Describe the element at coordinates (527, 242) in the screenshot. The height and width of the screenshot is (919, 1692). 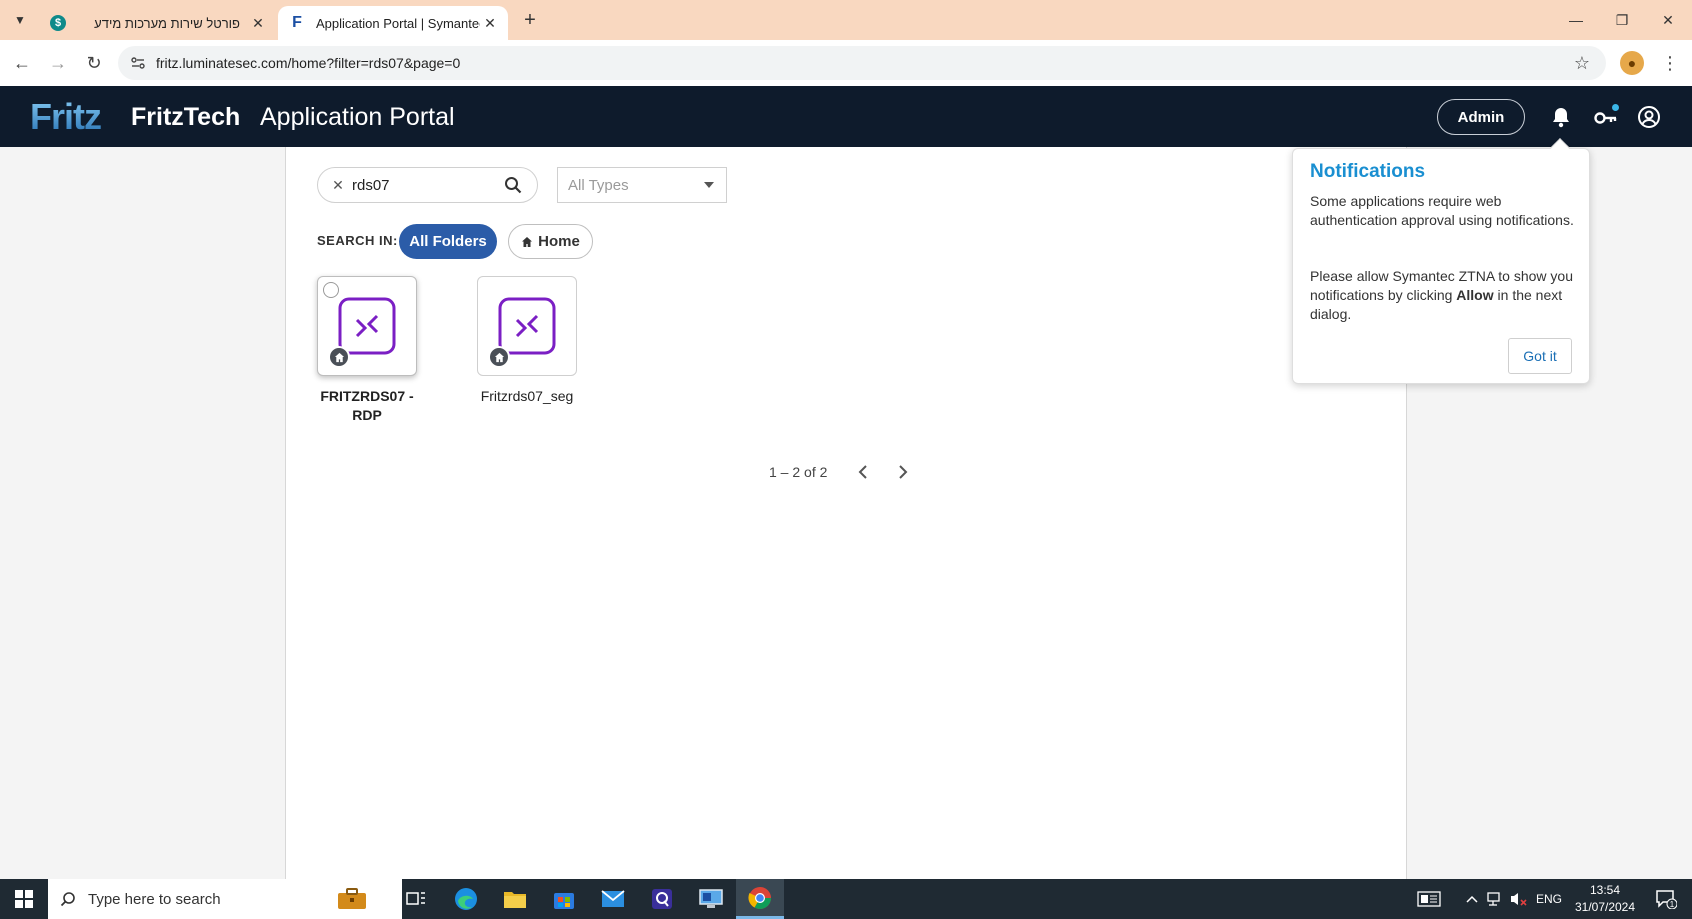
I see `home-icon` at that location.